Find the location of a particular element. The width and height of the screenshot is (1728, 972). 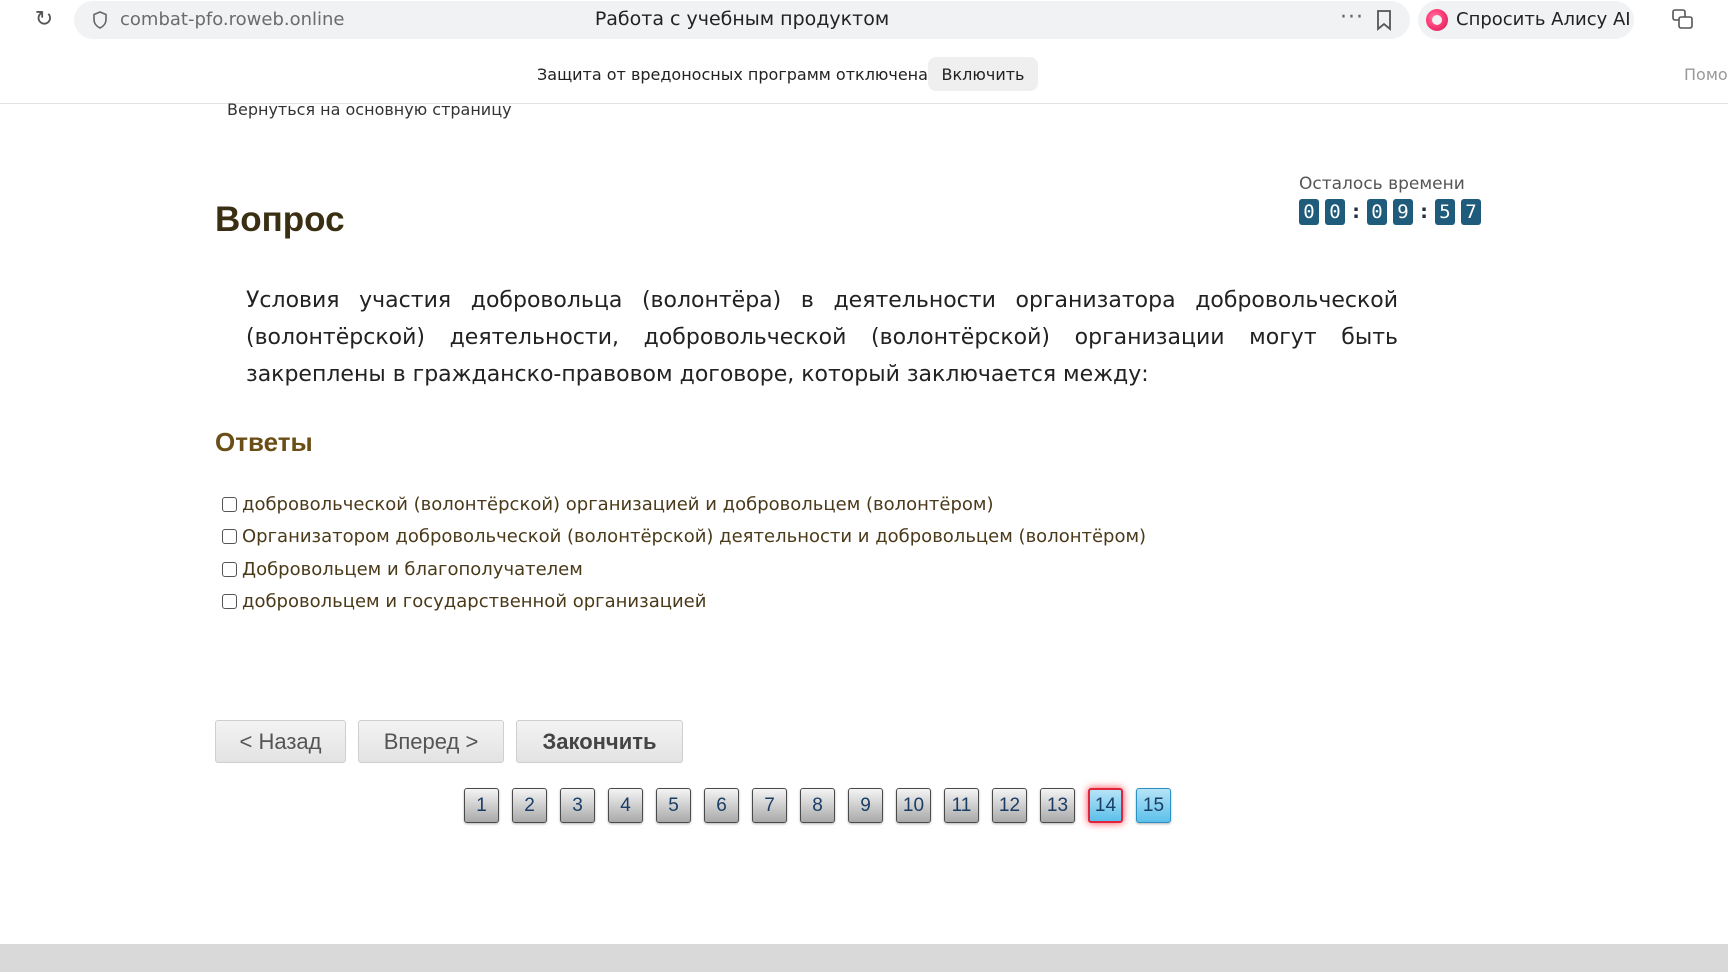

extensions-icon is located at coordinates (1683, 19).